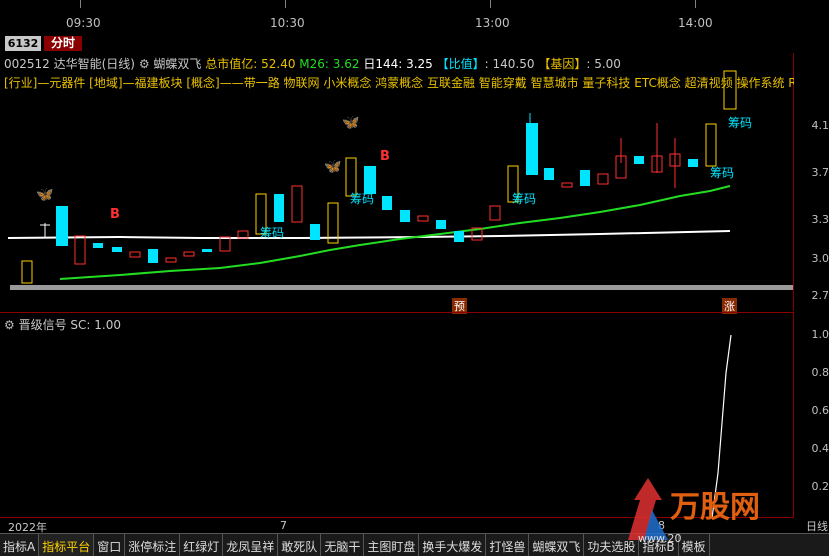  I want to click on ma144-line, so click(369, 234).